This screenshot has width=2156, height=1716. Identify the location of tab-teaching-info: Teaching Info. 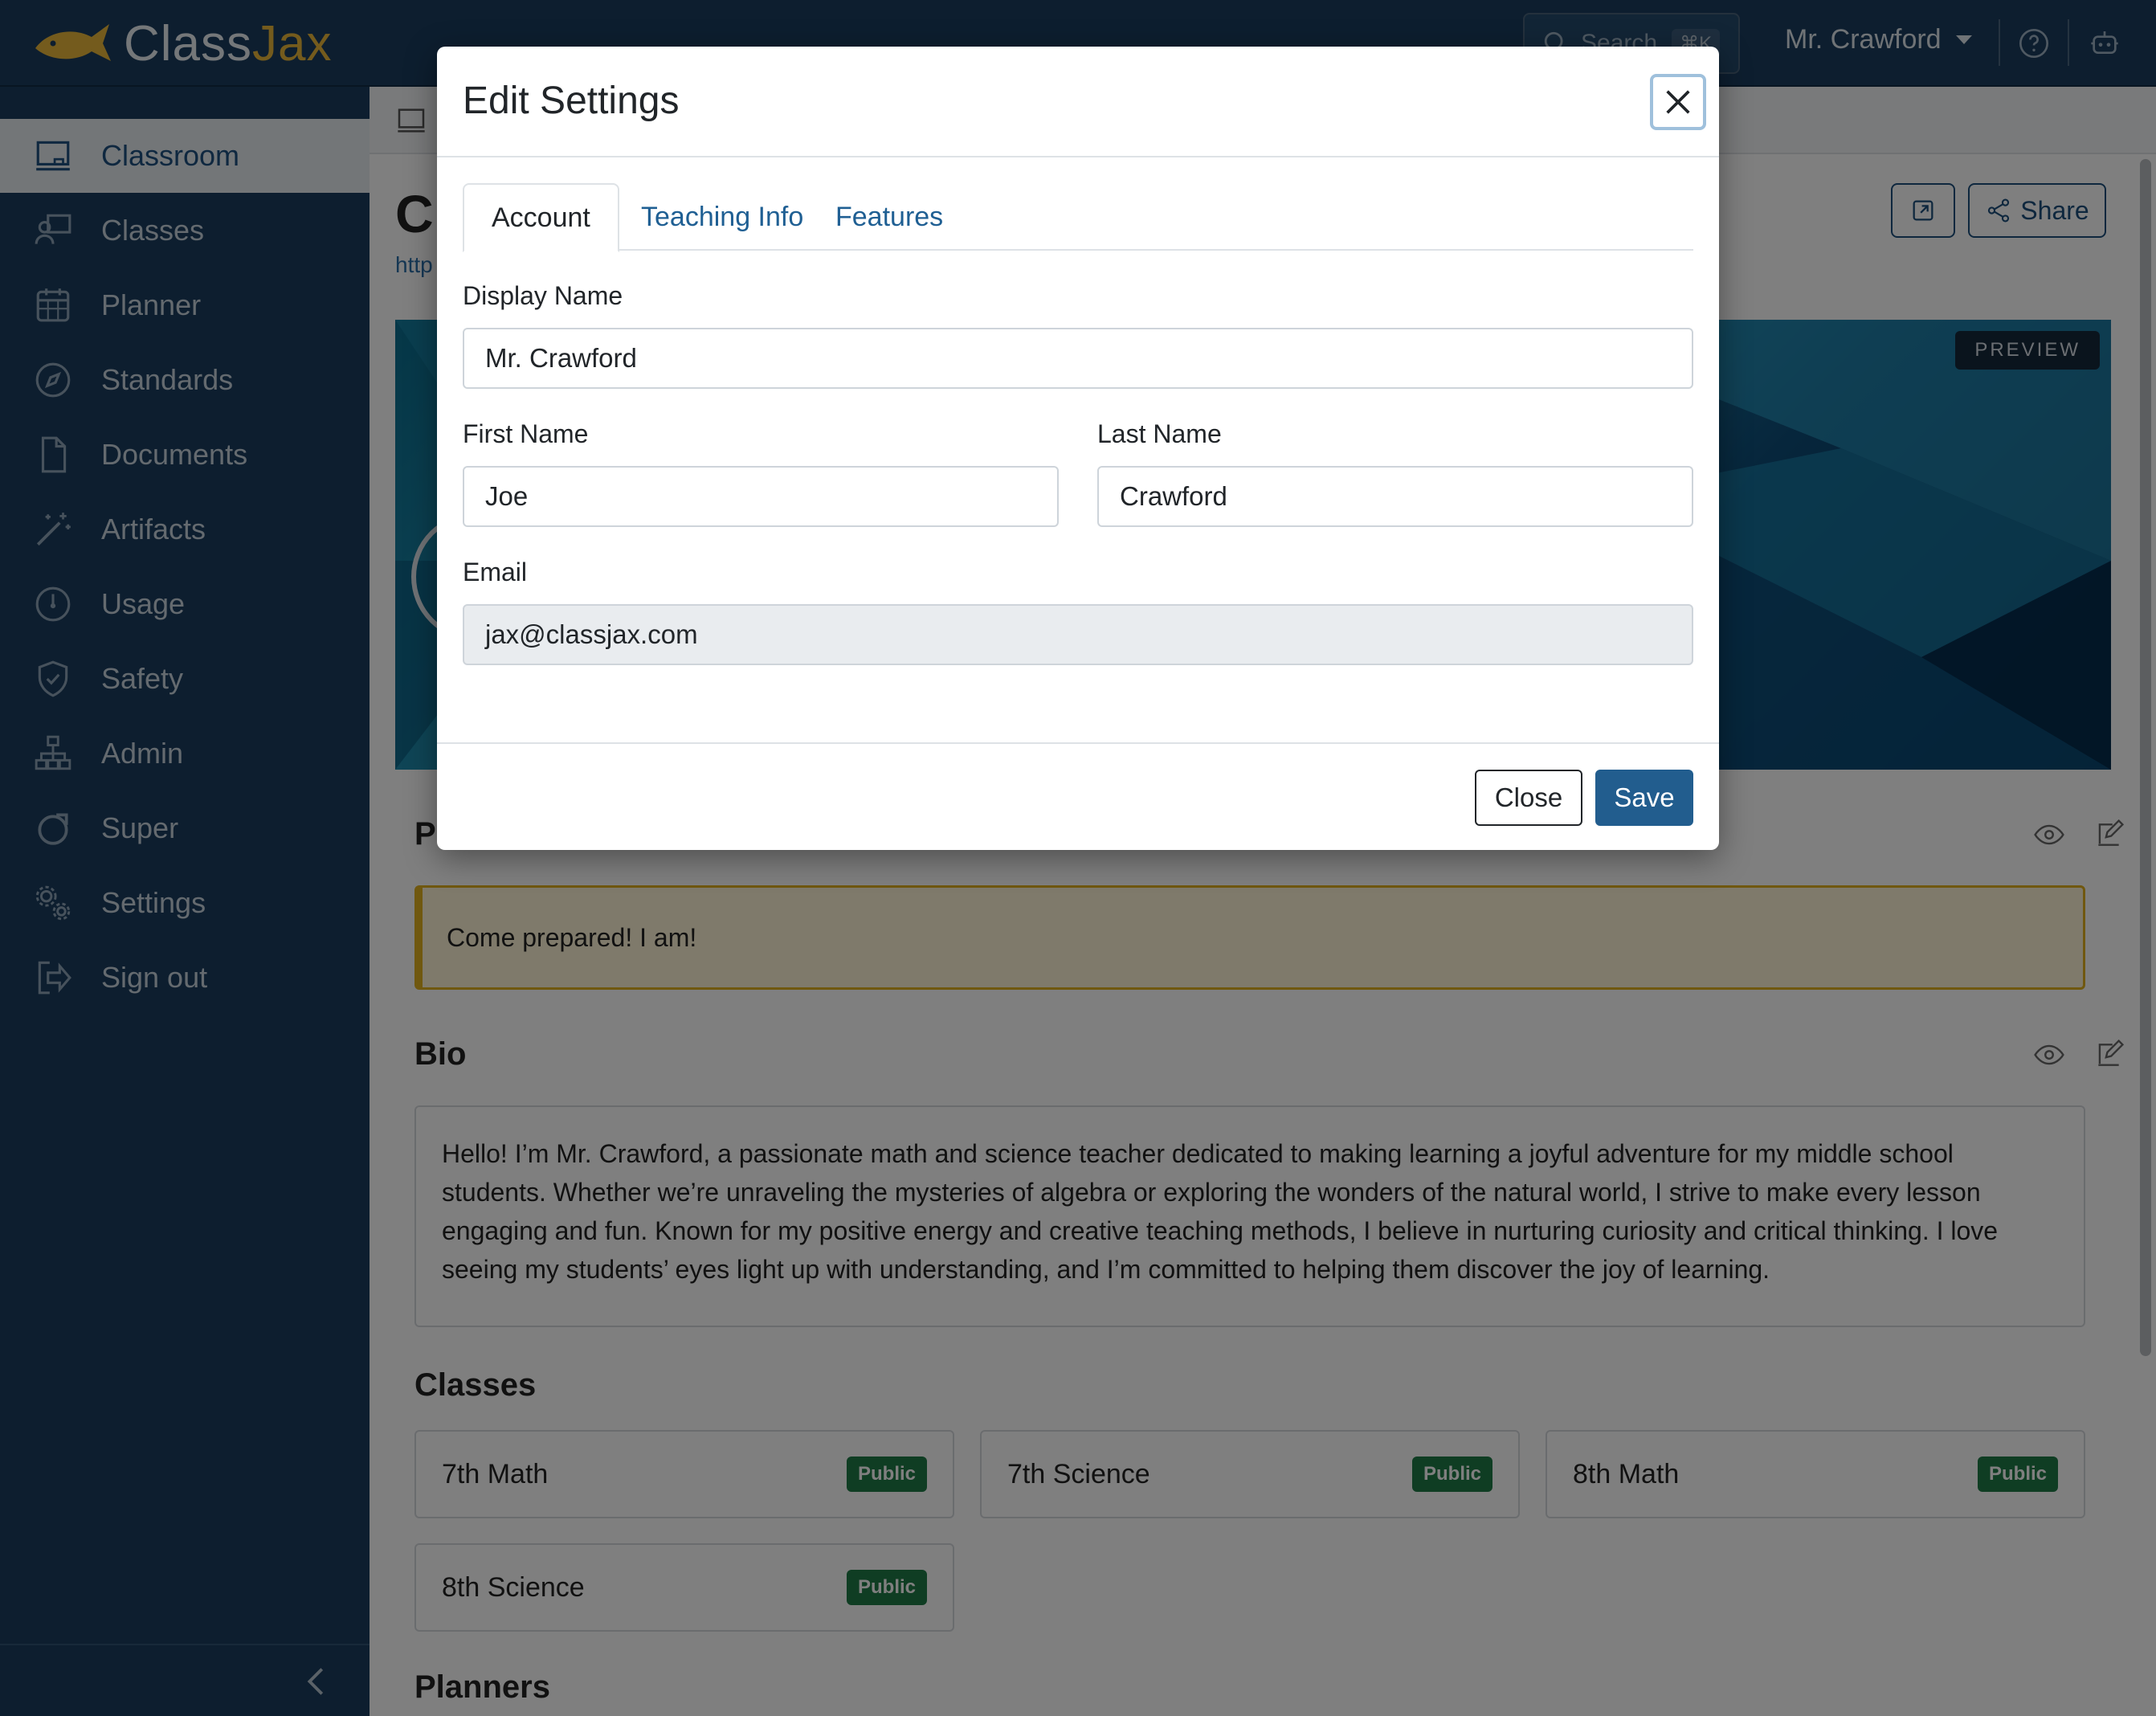
(722, 217).